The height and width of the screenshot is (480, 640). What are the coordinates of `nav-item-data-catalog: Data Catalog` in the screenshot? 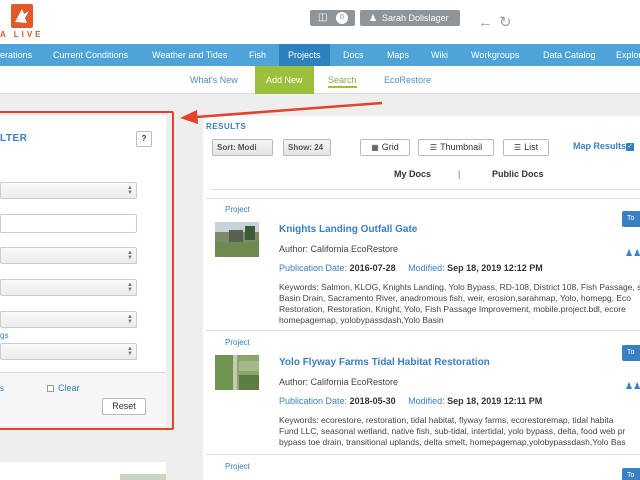 It's located at (569, 55).